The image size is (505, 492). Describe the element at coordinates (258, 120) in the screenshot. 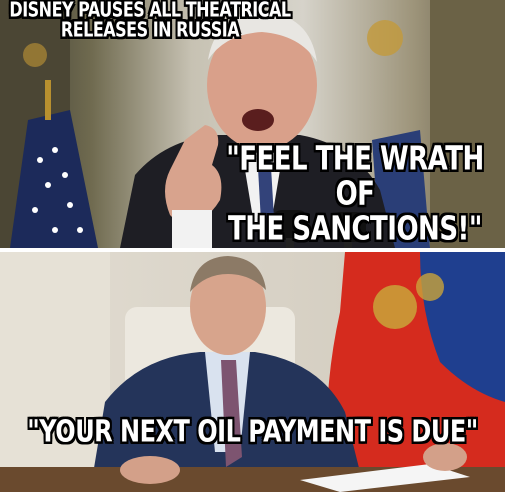

I see `open-mouth` at that location.